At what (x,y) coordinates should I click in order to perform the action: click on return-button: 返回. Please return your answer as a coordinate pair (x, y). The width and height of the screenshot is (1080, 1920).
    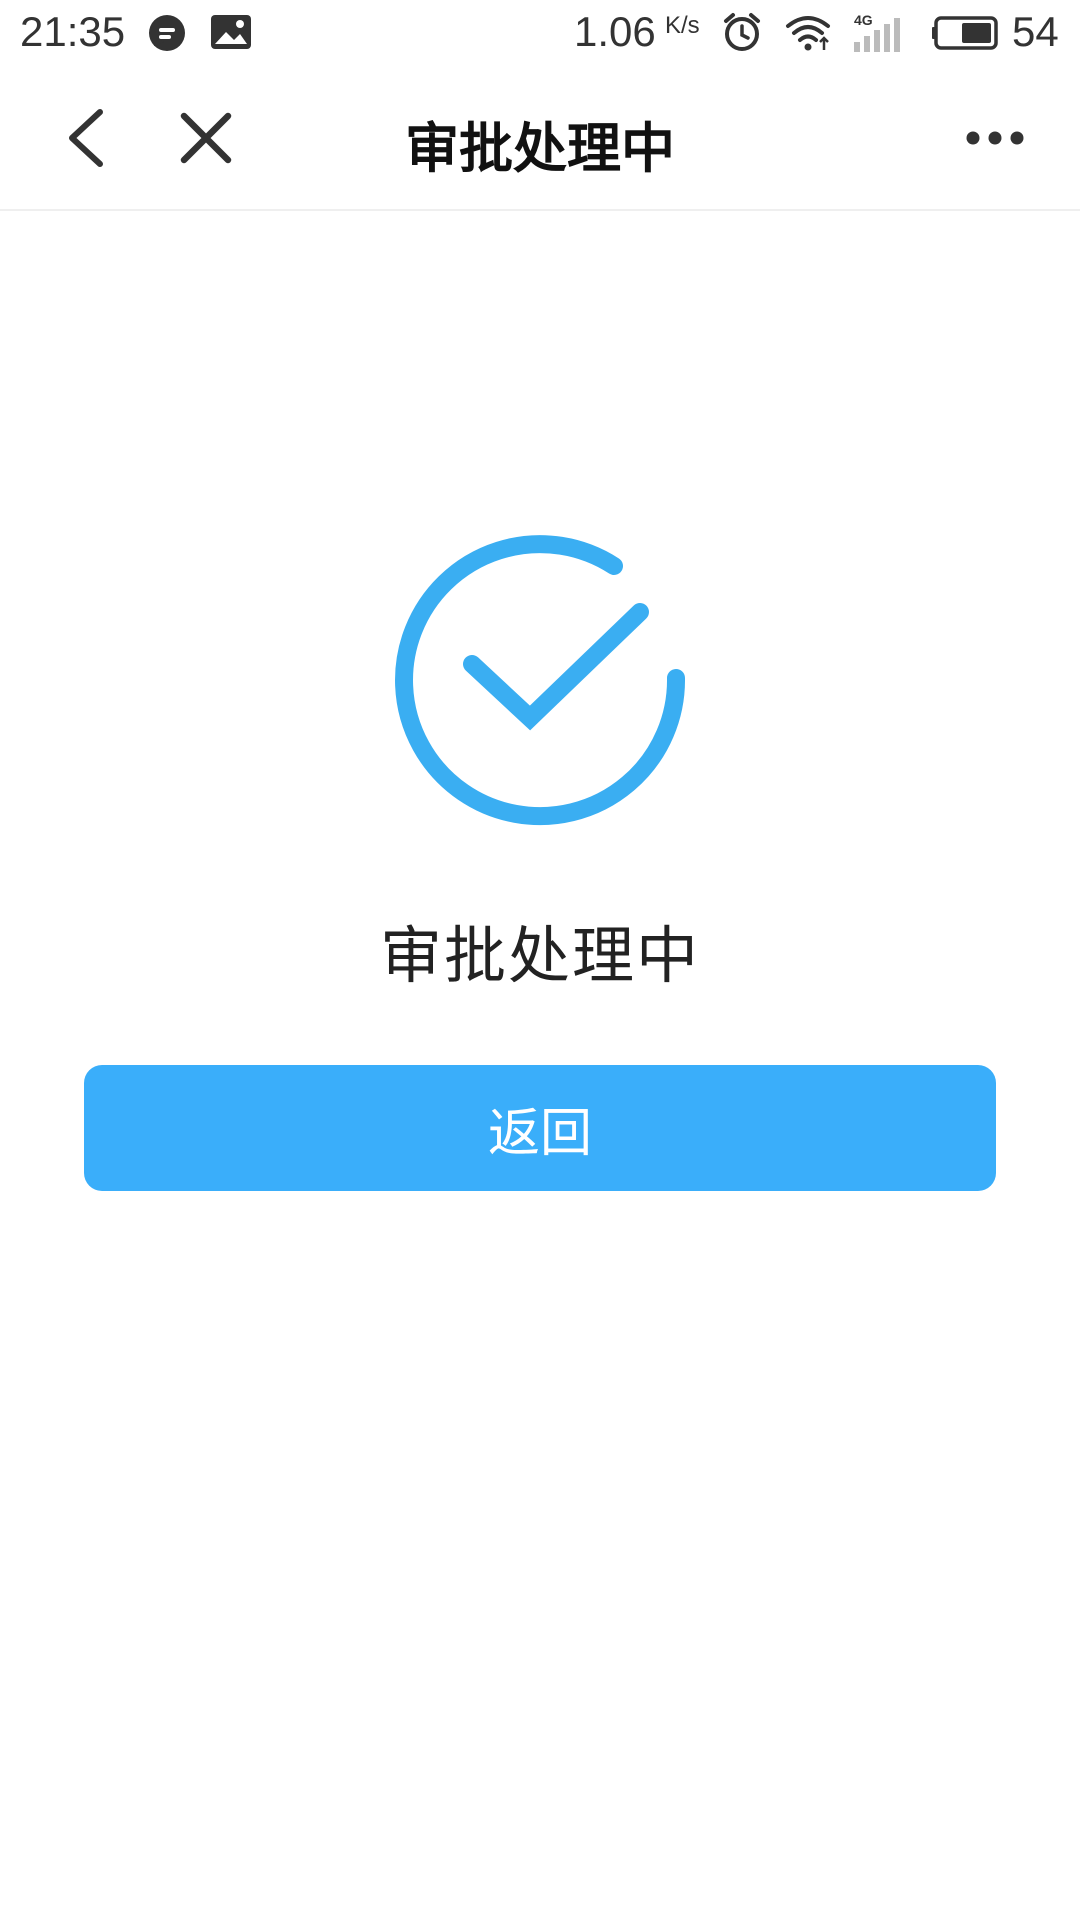
    Looking at the image, I should click on (540, 1128).